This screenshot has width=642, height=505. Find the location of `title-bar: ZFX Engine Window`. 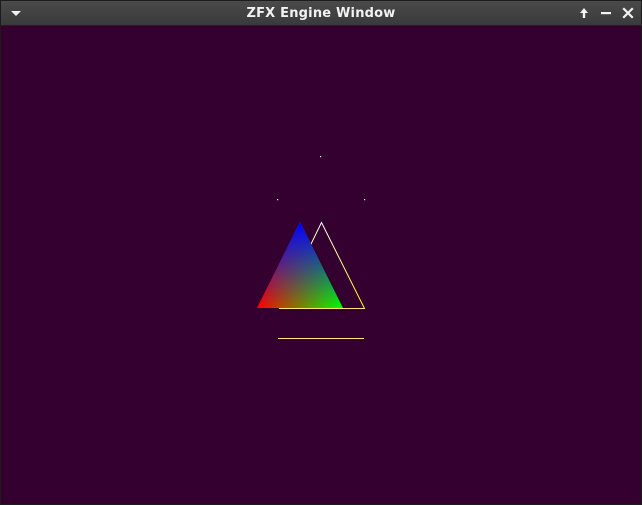

title-bar: ZFX Engine Window is located at coordinates (321, 13).